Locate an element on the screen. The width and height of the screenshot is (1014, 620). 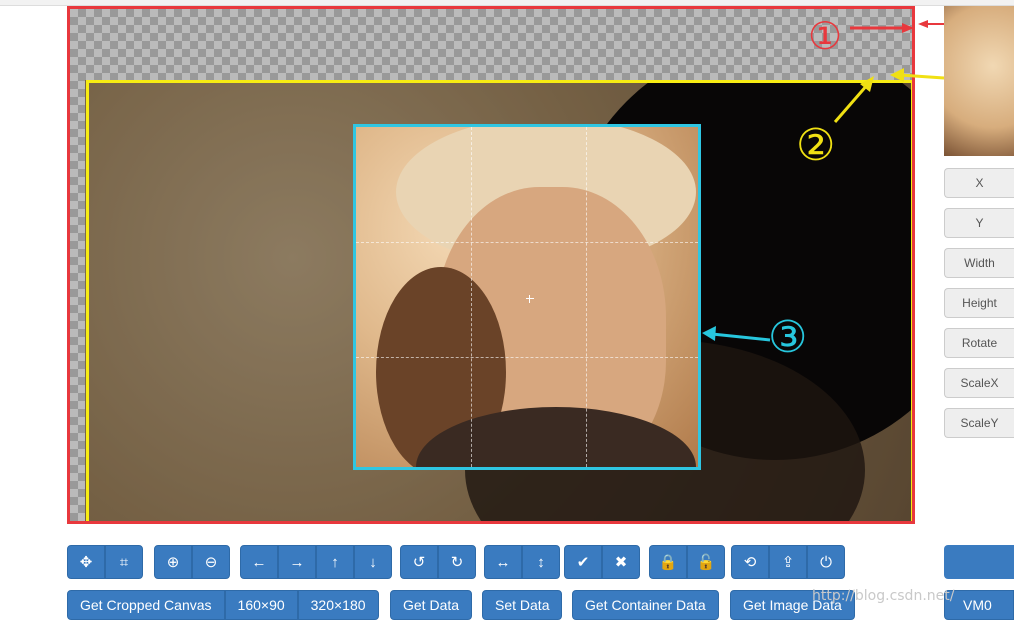
zoom-out-button: ⊖ is located at coordinates (211, 562).